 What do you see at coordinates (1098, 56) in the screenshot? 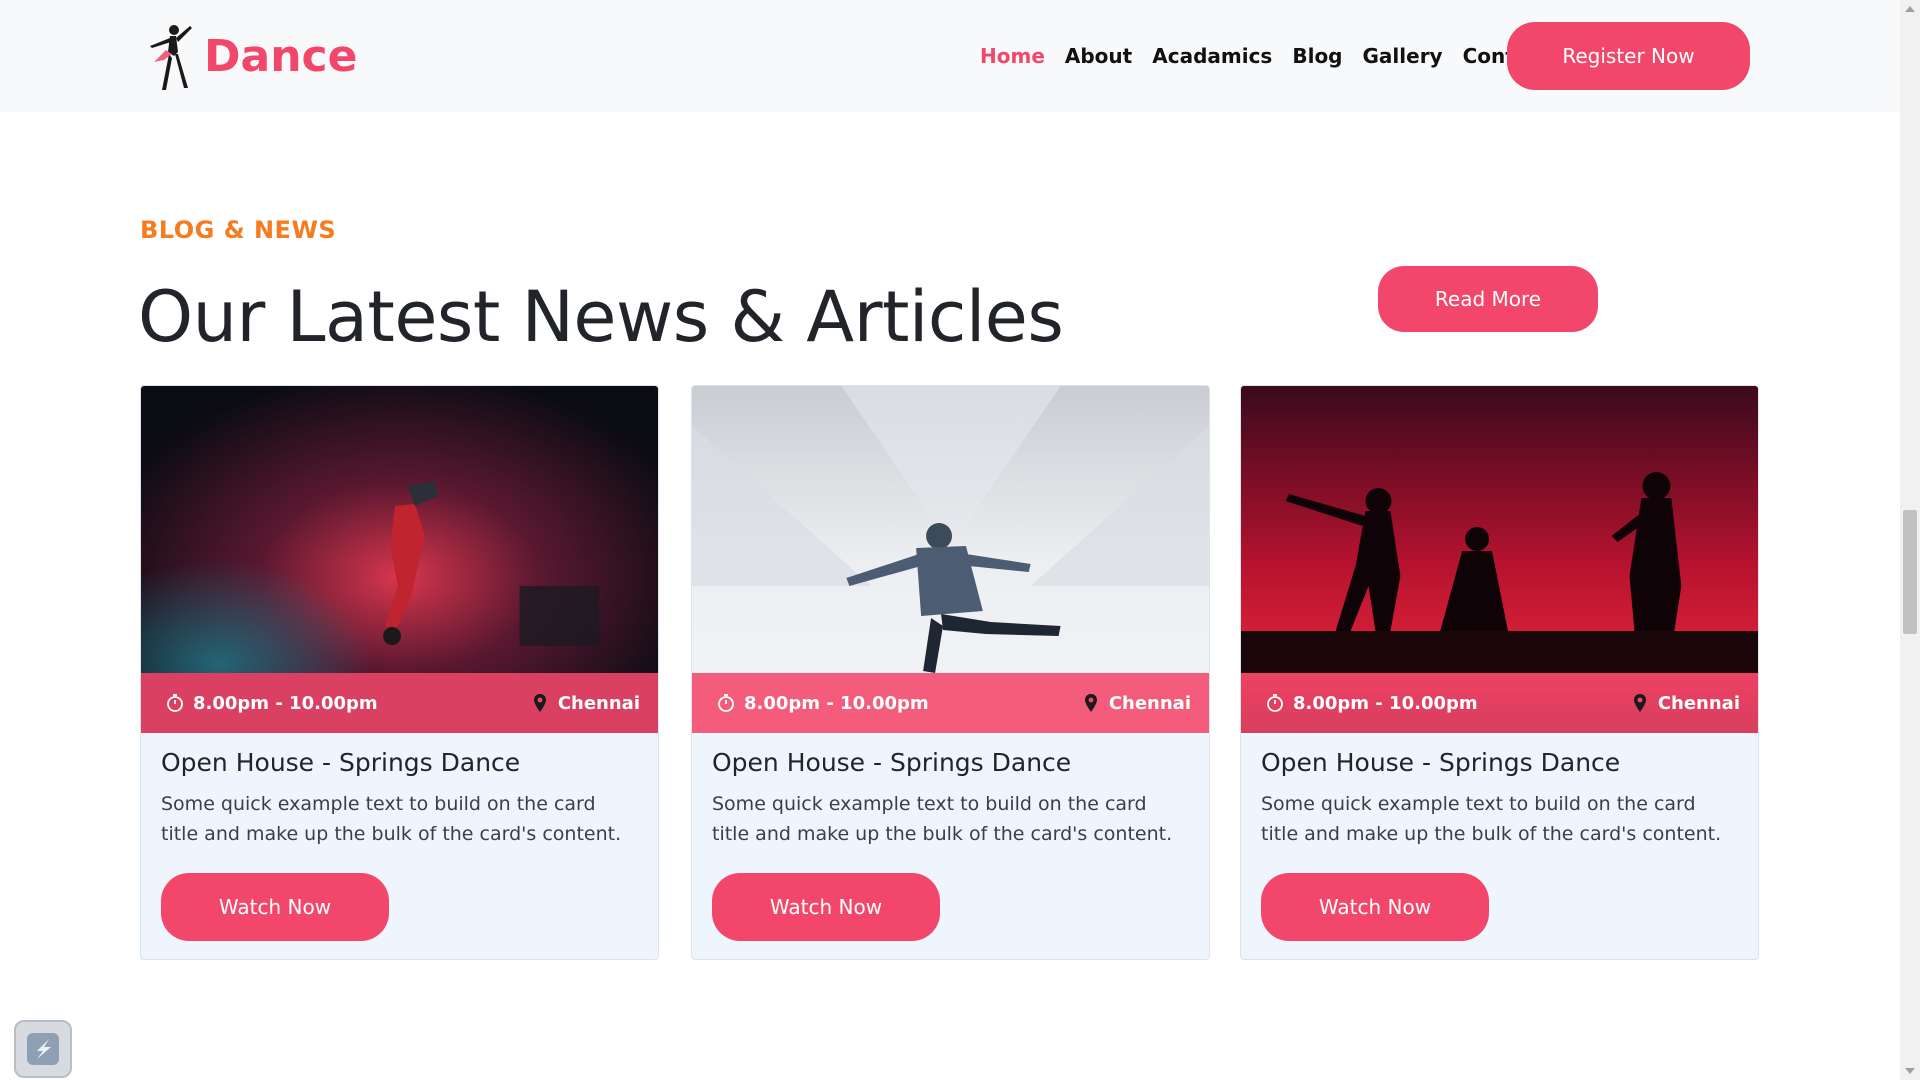
I see `nav-about: About` at bounding box center [1098, 56].